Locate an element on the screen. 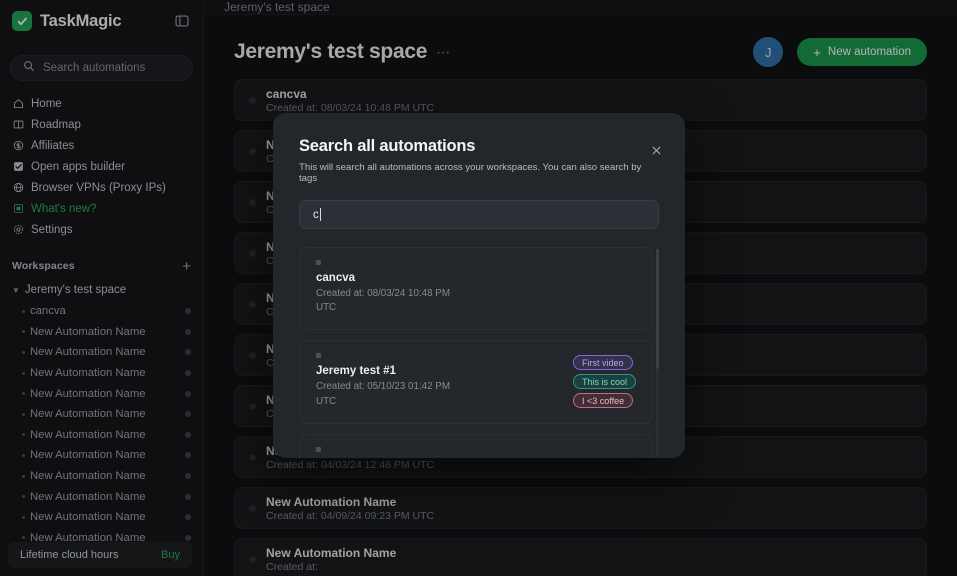 Image resolution: width=957 pixels, height=576 pixels. list-item: cancva Created at: 08/03/24 10:48 PM UTC is located at coordinates (476, 289).